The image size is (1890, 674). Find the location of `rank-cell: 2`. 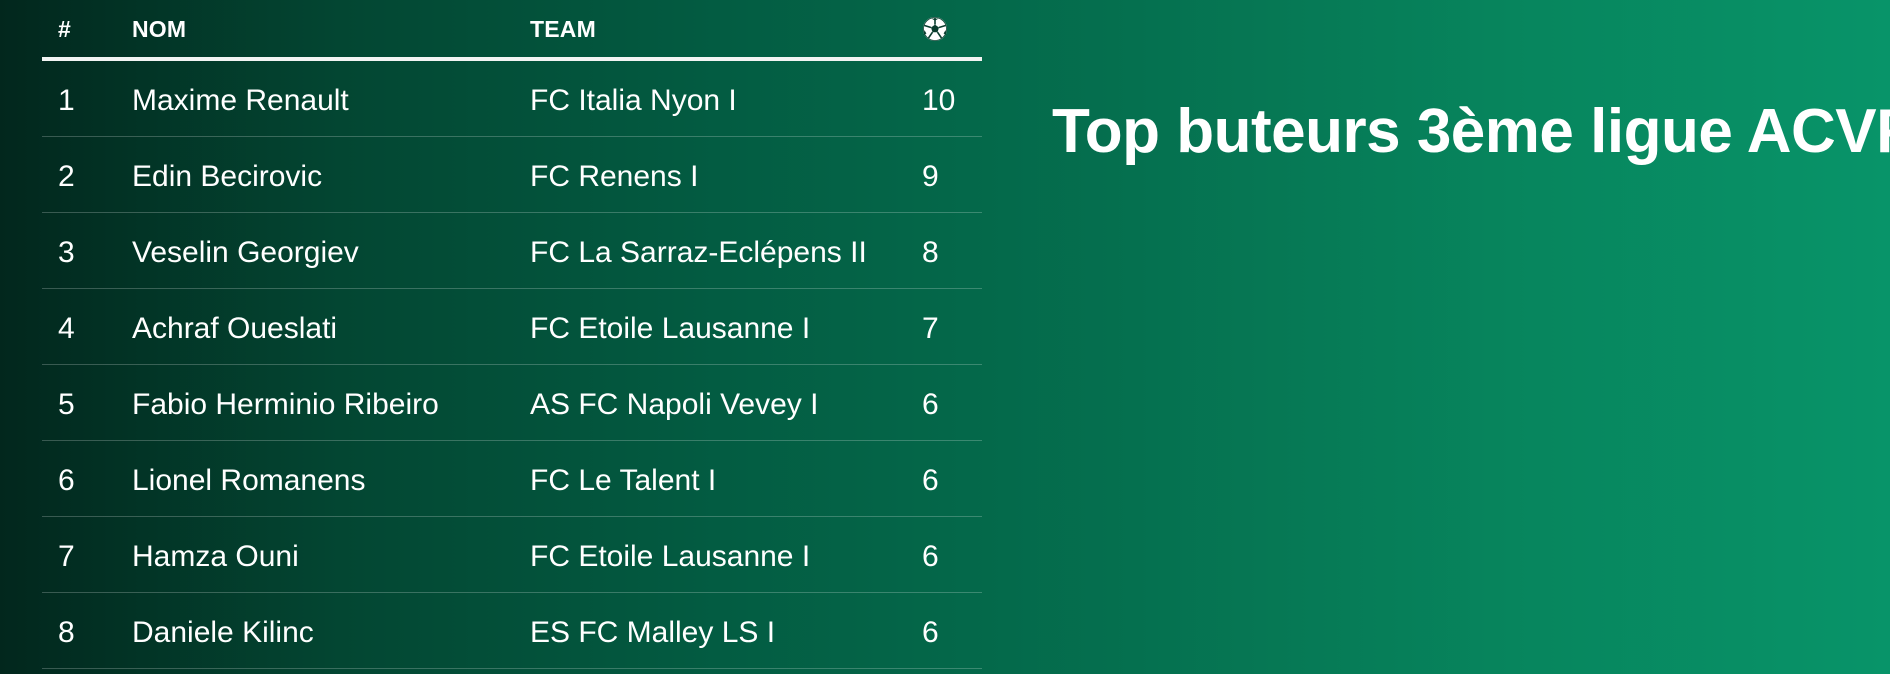

rank-cell: 2 is located at coordinates (66, 176).